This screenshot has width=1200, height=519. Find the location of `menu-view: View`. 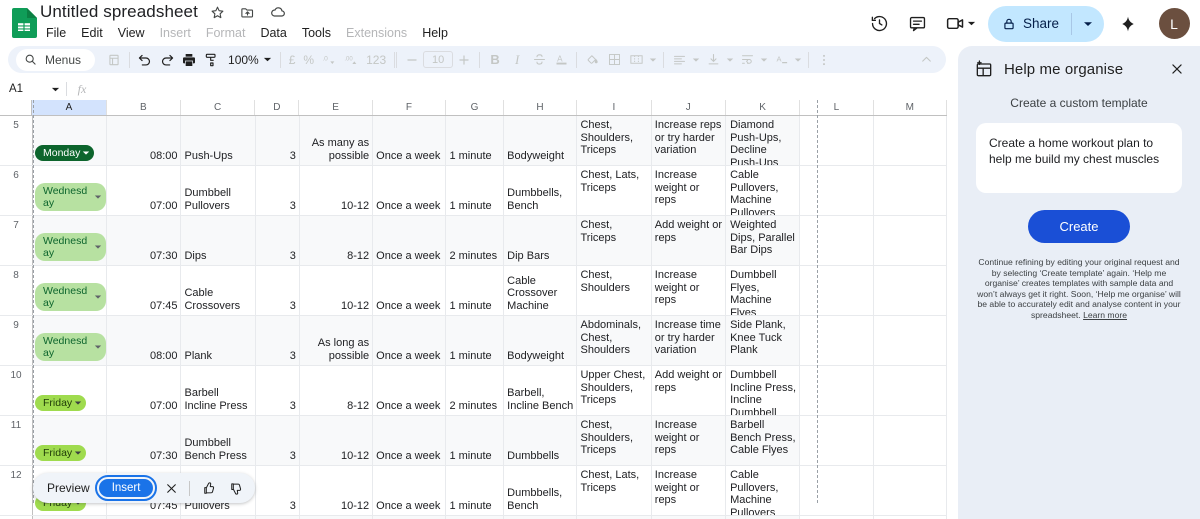

menu-view: View is located at coordinates (131, 33).